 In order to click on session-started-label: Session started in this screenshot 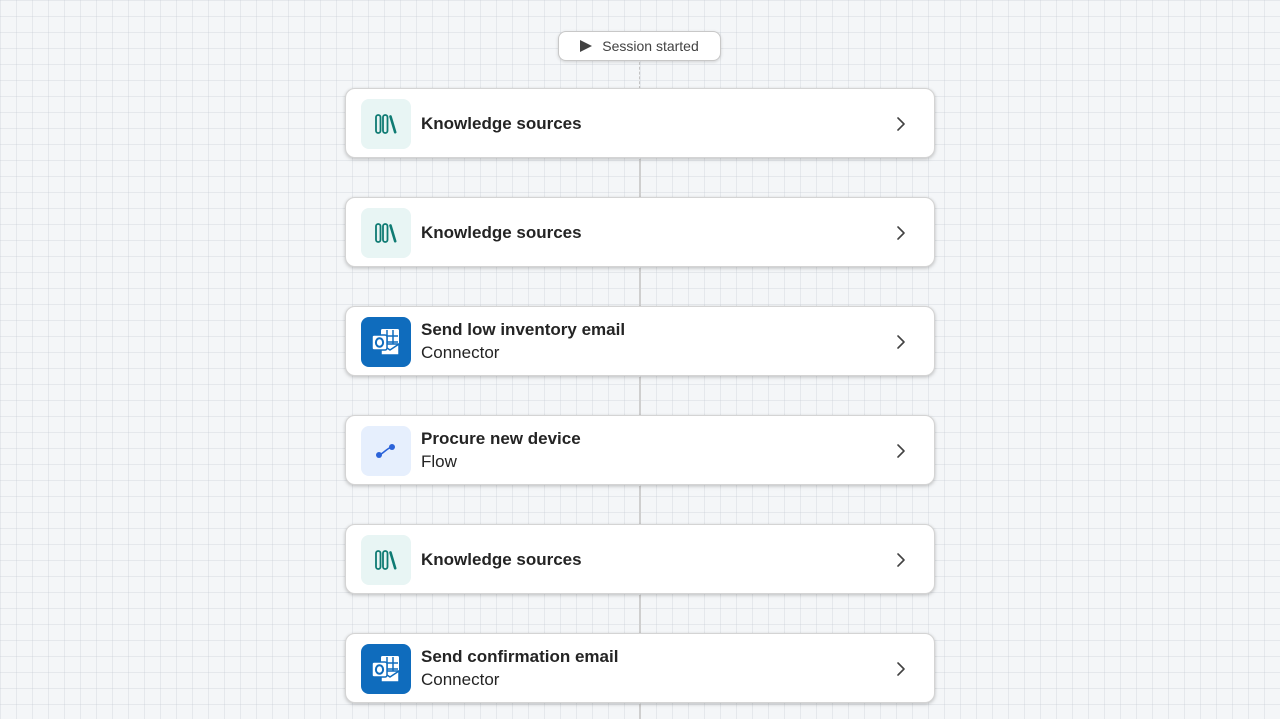, I will do `click(650, 46)`.